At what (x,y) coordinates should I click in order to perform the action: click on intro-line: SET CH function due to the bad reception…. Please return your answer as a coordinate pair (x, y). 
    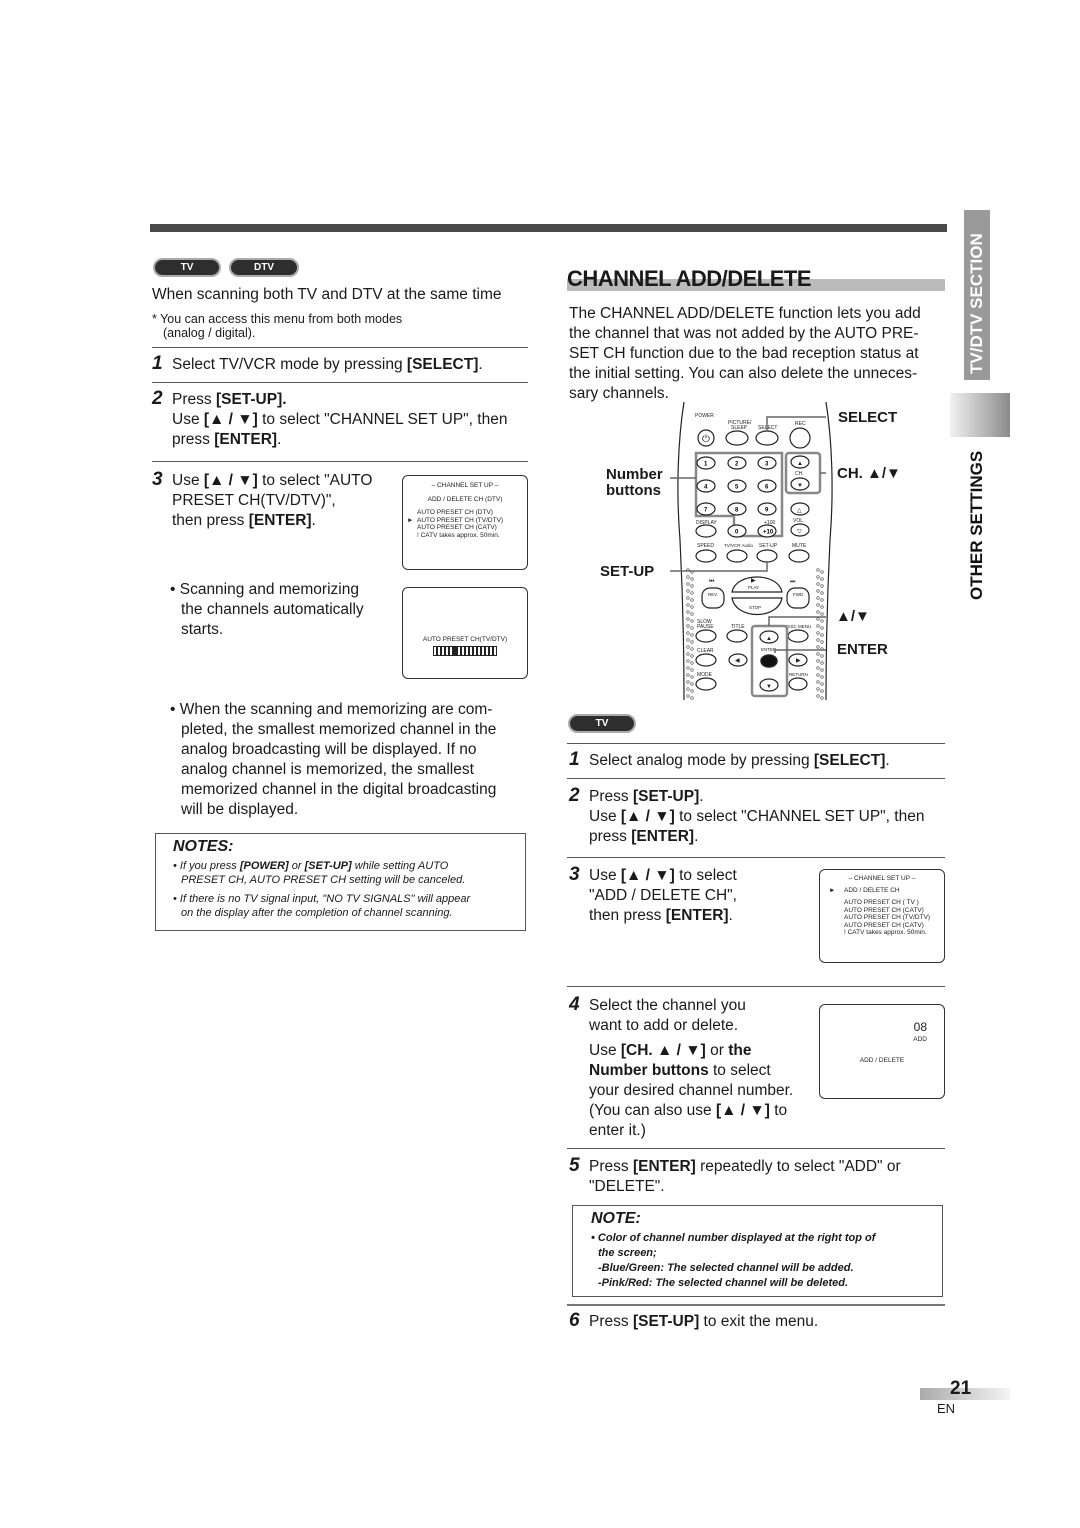
    Looking at the image, I should click on (744, 353).